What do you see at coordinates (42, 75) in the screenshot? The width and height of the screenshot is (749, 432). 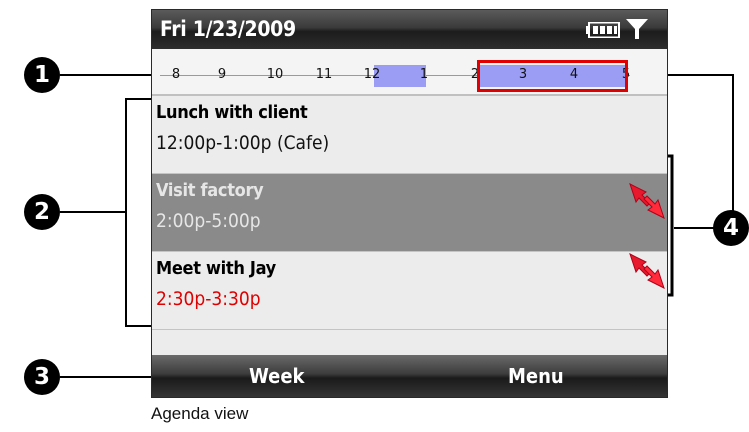 I see `callout-1: 1` at bounding box center [42, 75].